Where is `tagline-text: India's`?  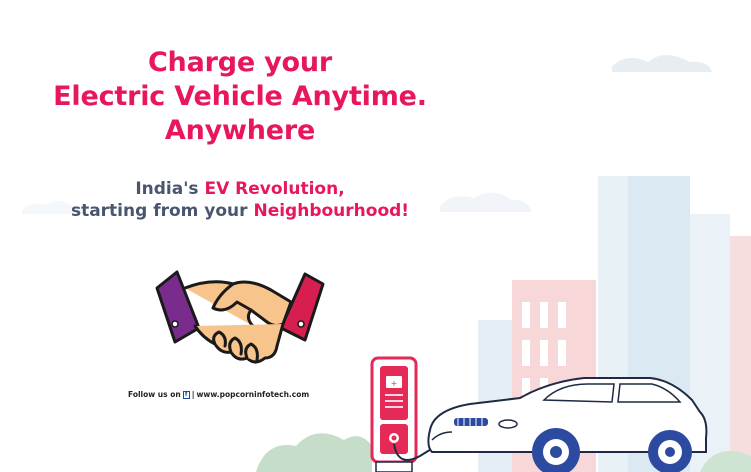 tagline-text: India's is located at coordinates (170, 189).